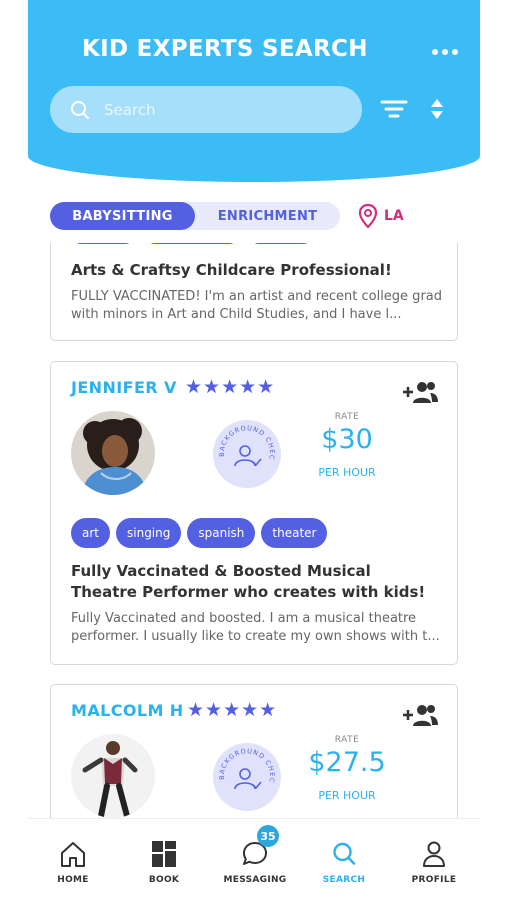 This screenshot has width=507, height=900. What do you see at coordinates (394, 216) in the screenshot?
I see `location-label: LA` at bounding box center [394, 216].